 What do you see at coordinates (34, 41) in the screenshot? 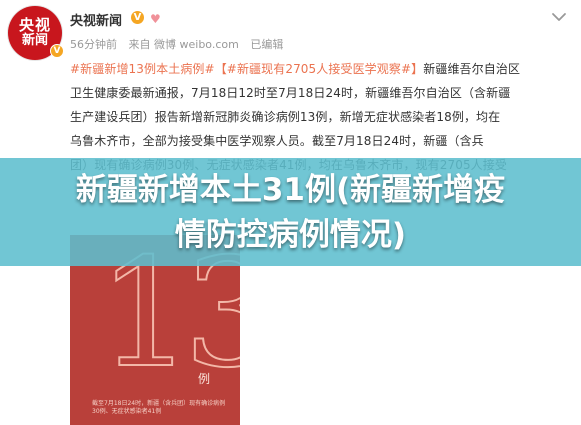
I see `avatar-text-bottom: 新闻` at bounding box center [34, 41].